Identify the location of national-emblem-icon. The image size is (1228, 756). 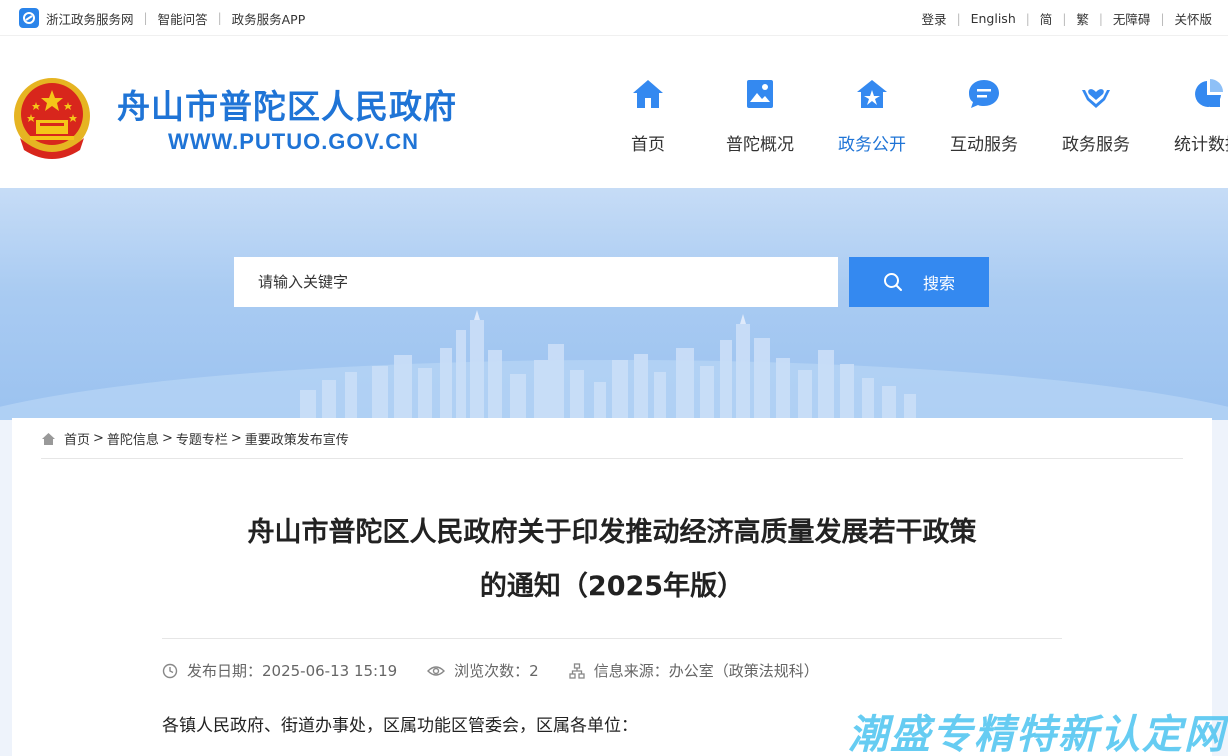
(52, 118).